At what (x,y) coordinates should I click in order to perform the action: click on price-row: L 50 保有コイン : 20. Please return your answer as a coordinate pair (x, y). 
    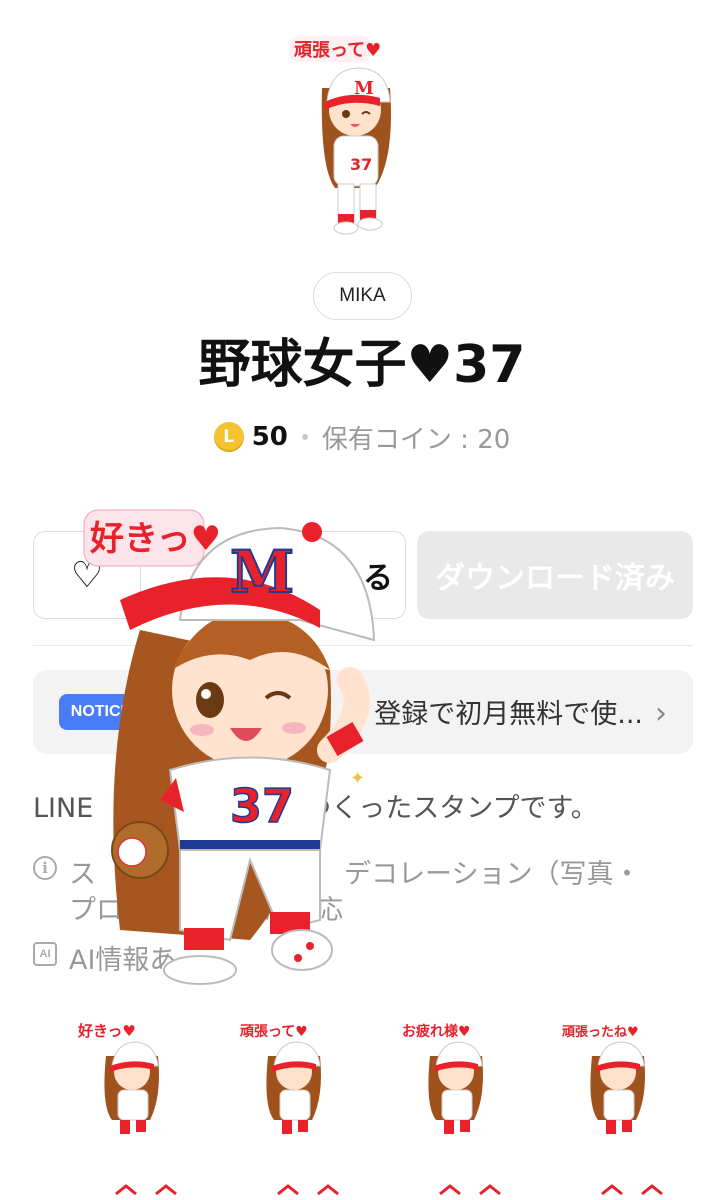
    Looking at the image, I should click on (362, 437).